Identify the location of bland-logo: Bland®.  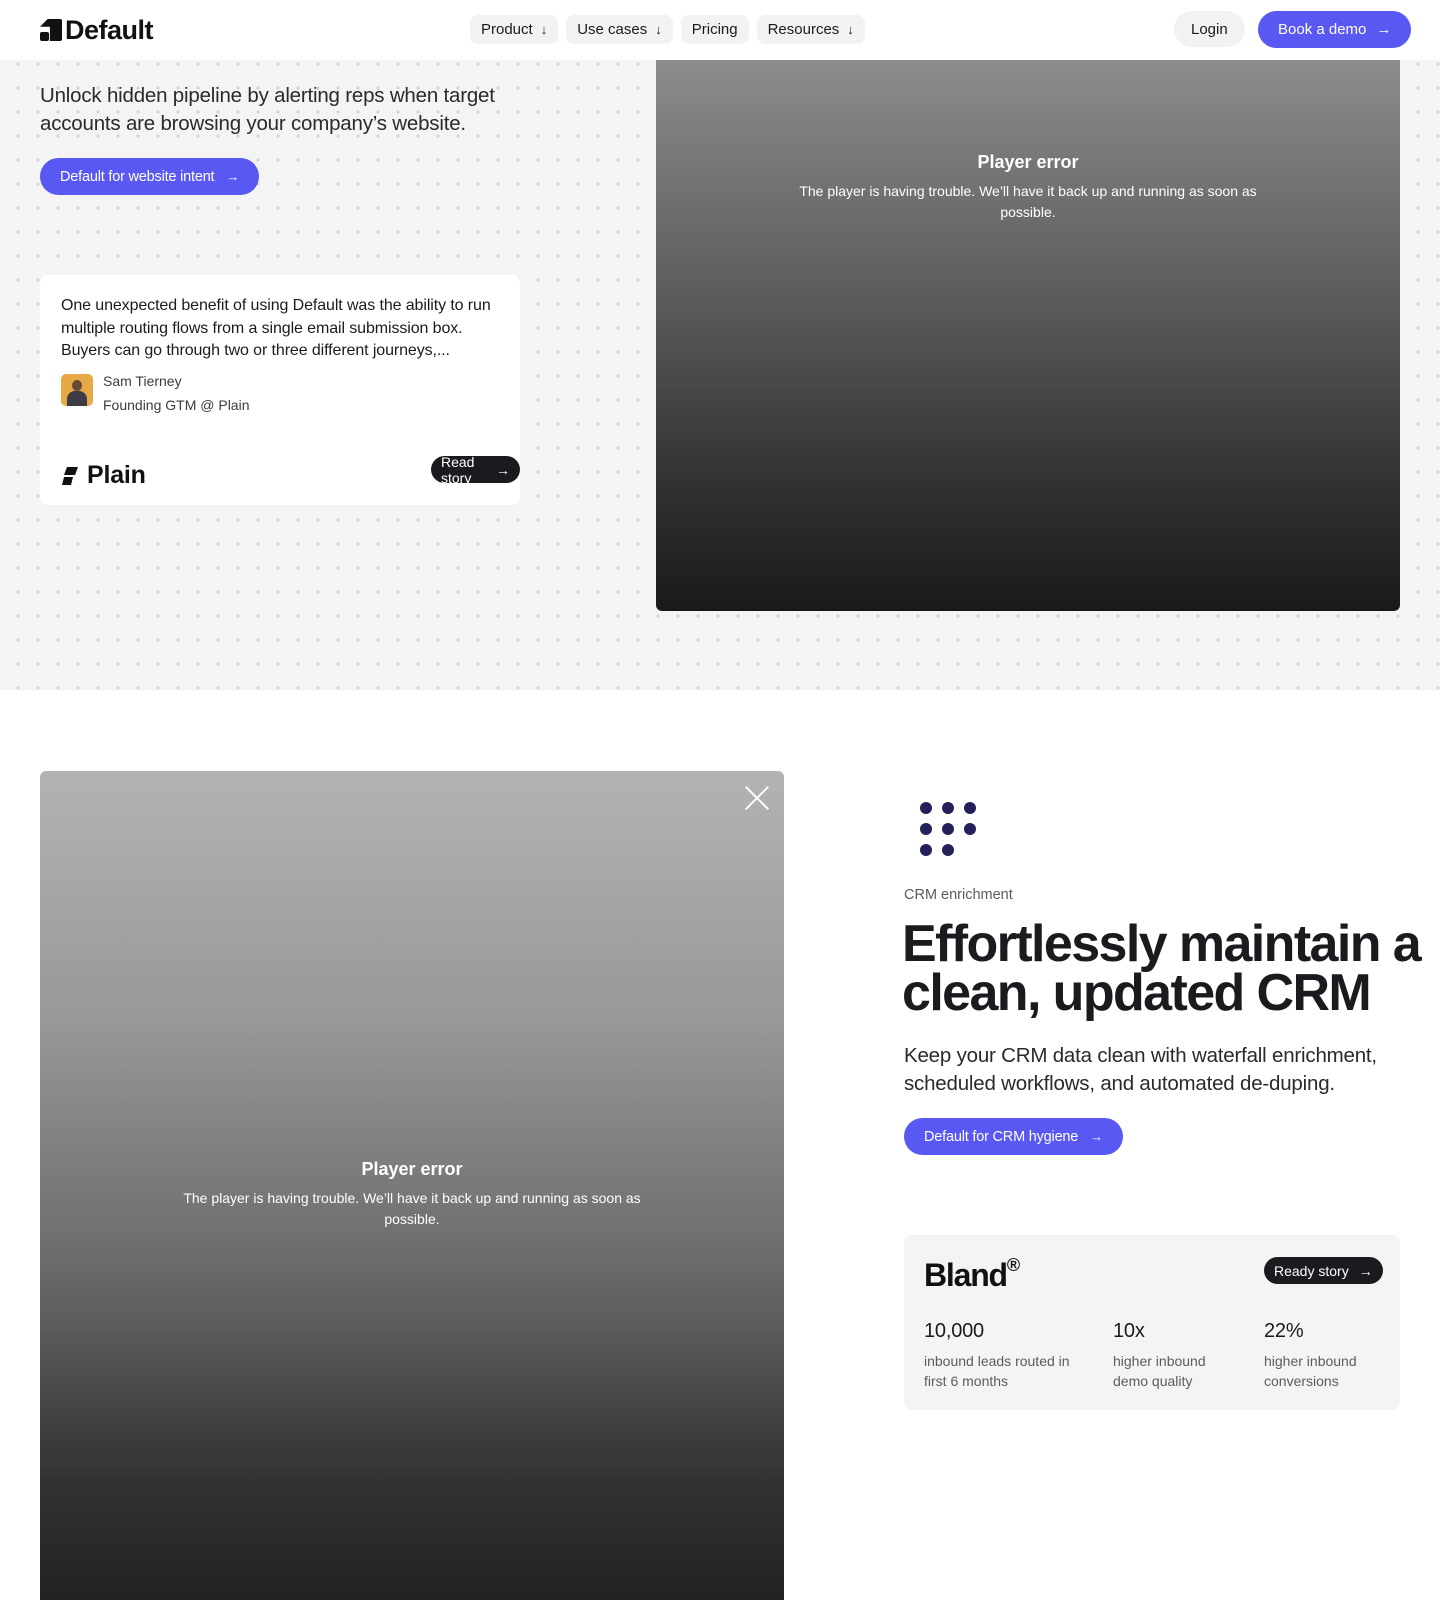
(972, 1274).